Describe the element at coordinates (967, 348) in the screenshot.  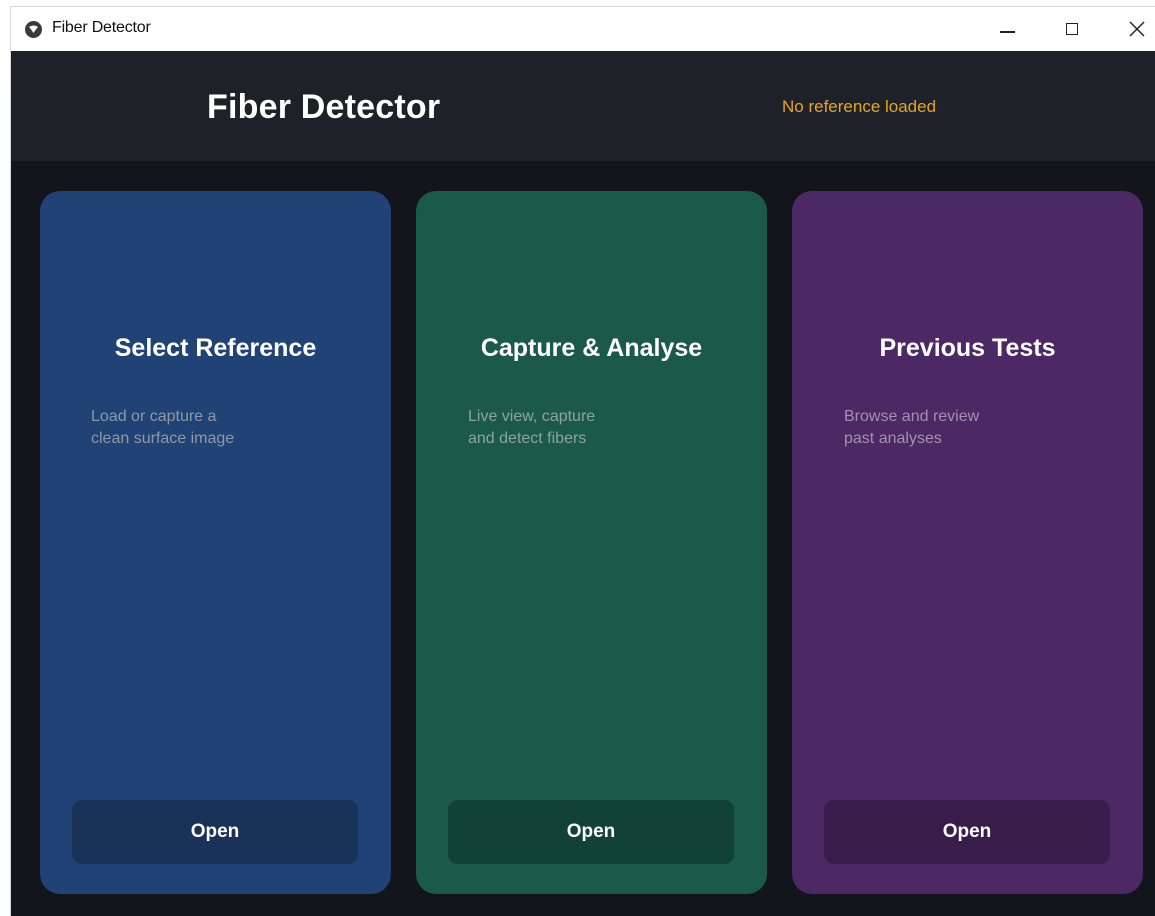
I see `card-title: Previous Tests` at that location.